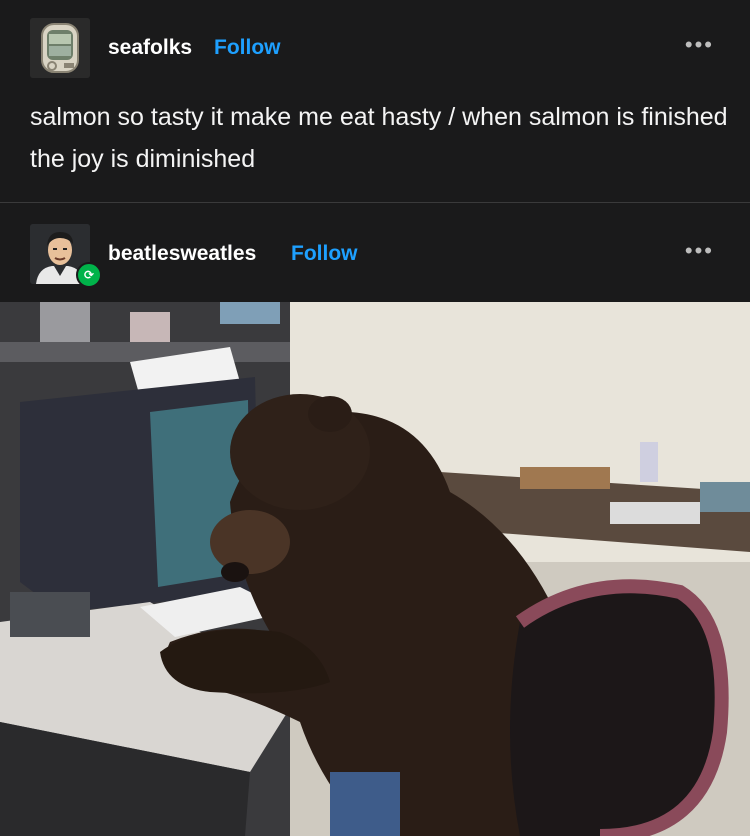 The width and height of the screenshot is (750, 836). I want to click on username-beatlesweatles: beatlesweatles, so click(182, 254).